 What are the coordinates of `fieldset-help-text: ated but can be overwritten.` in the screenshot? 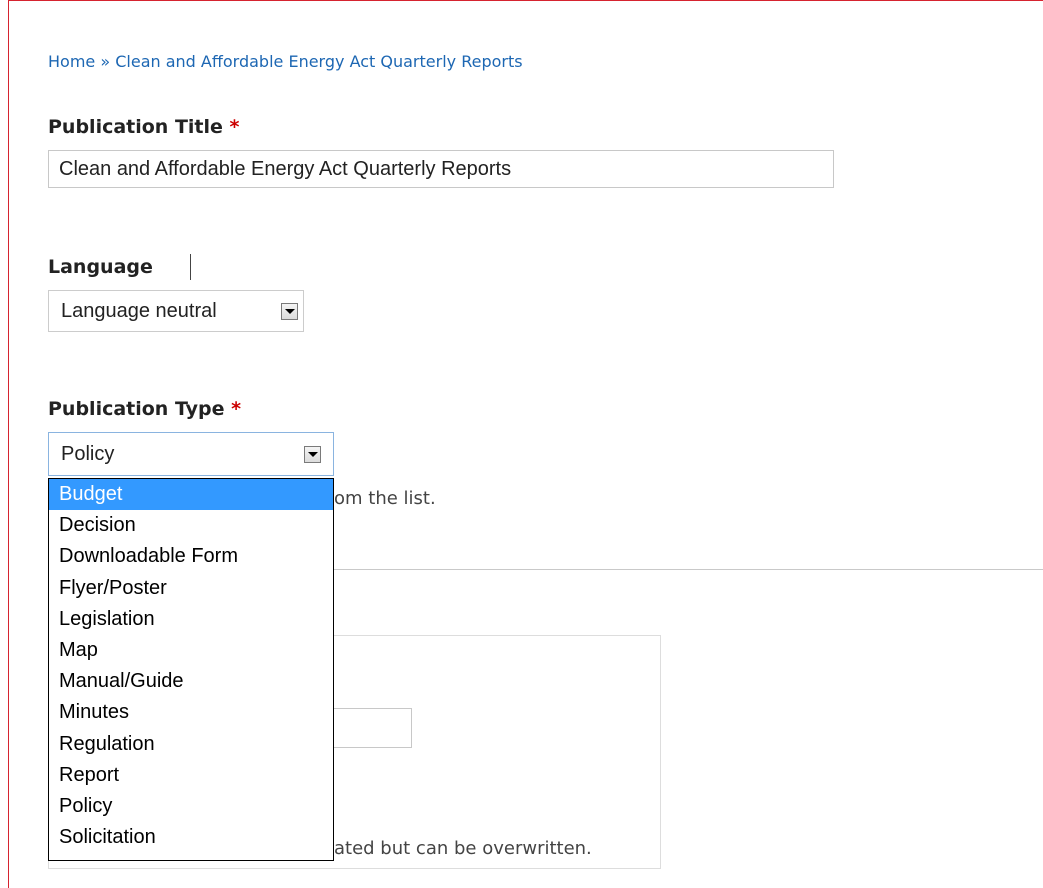 It's located at (463, 848).